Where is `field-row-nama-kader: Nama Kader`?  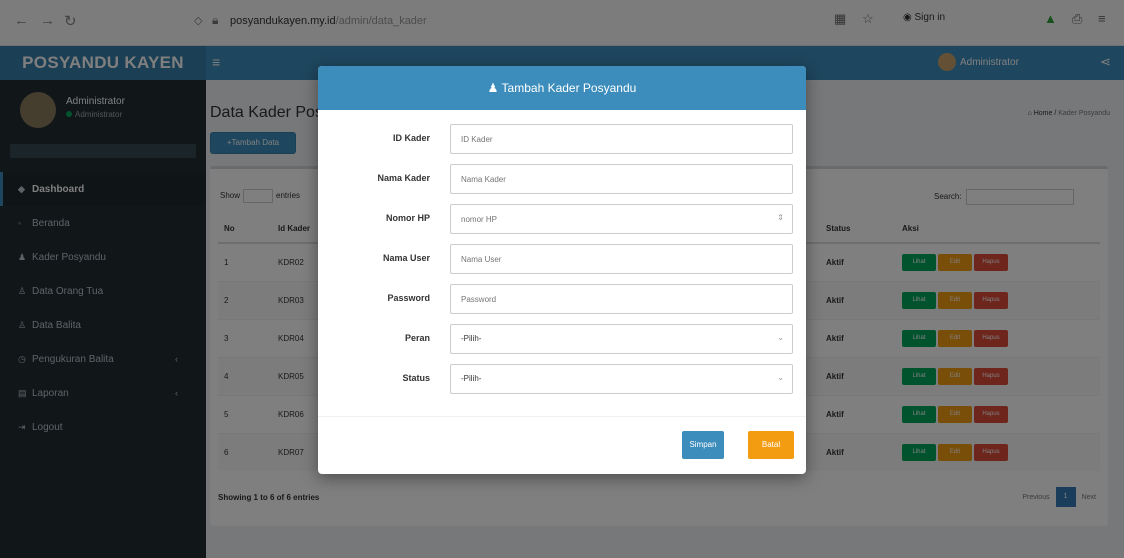
field-row-nama-kader: Nama Kader is located at coordinates (562, 179).